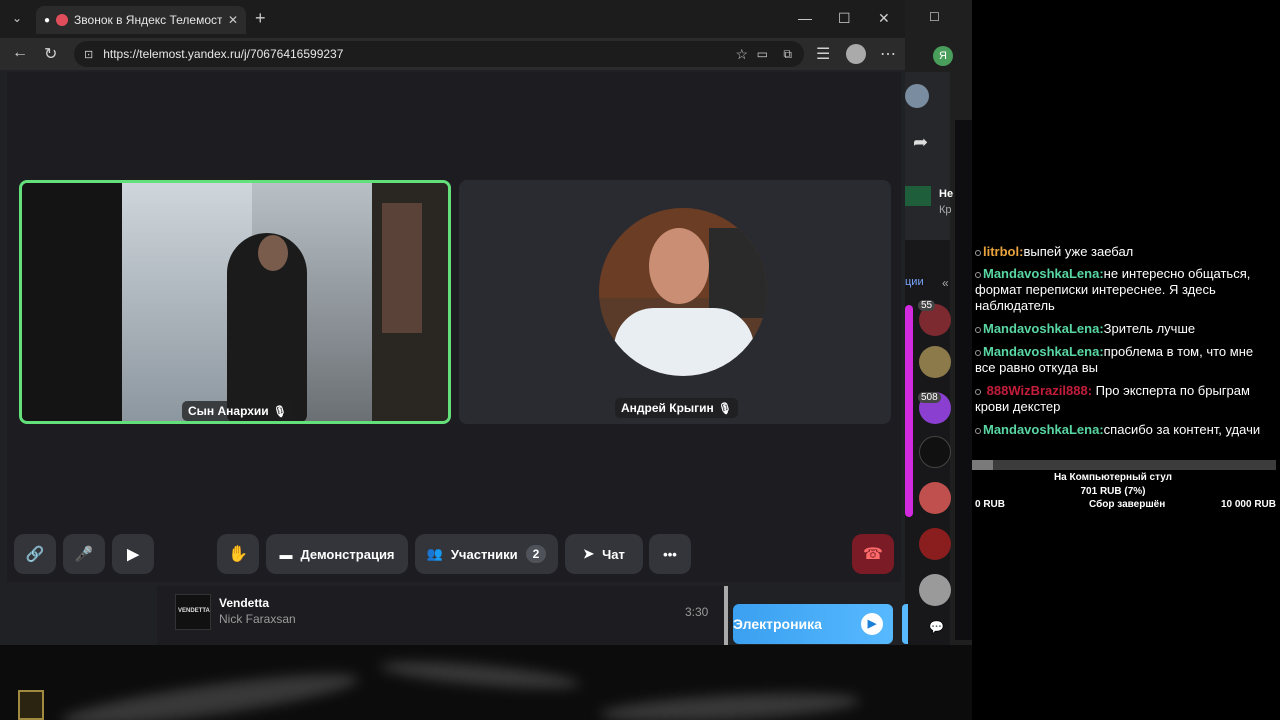 The image size is (1280, 720). I want to click on menu-dots-icon: ⋯, so click(888, 54).